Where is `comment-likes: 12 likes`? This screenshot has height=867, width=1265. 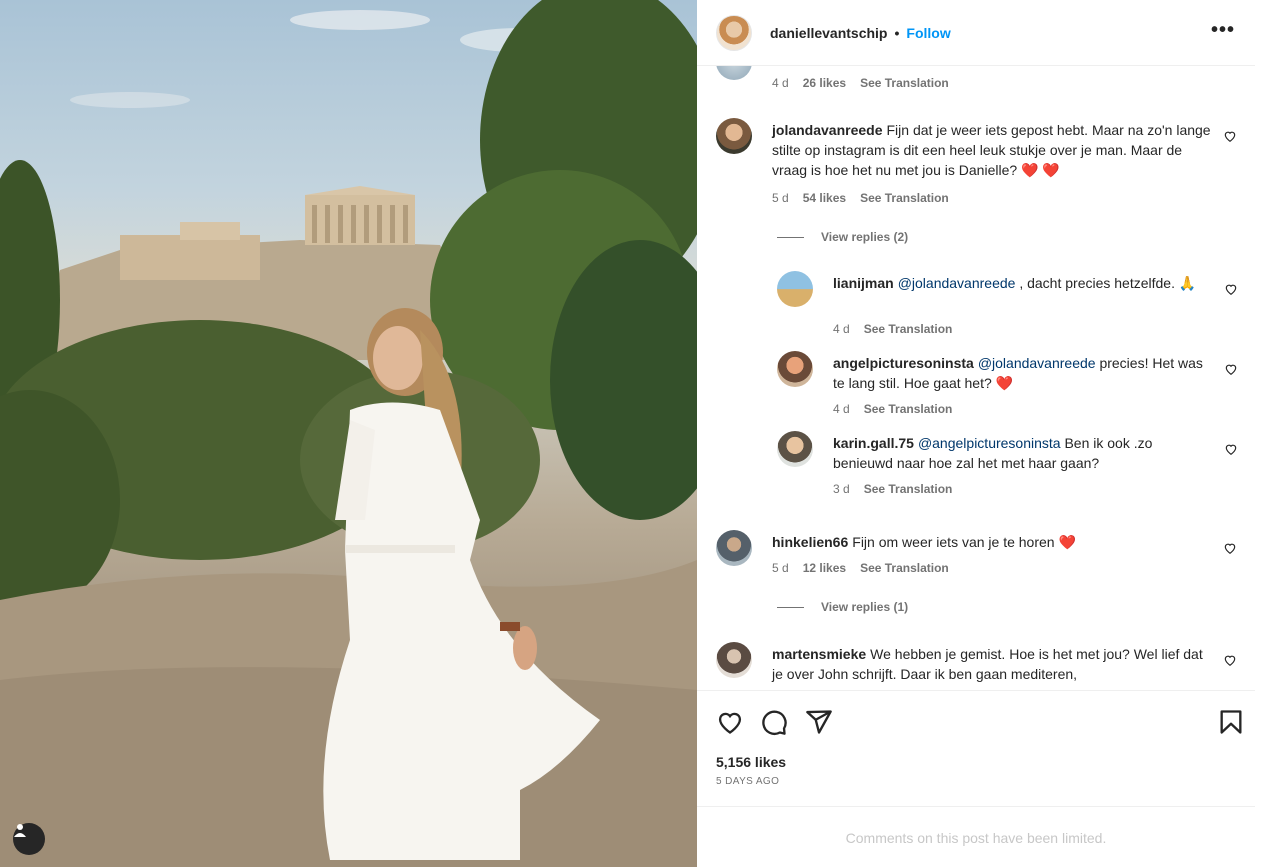 comment-likes: 12 likes is located at coordinates (824, 568).